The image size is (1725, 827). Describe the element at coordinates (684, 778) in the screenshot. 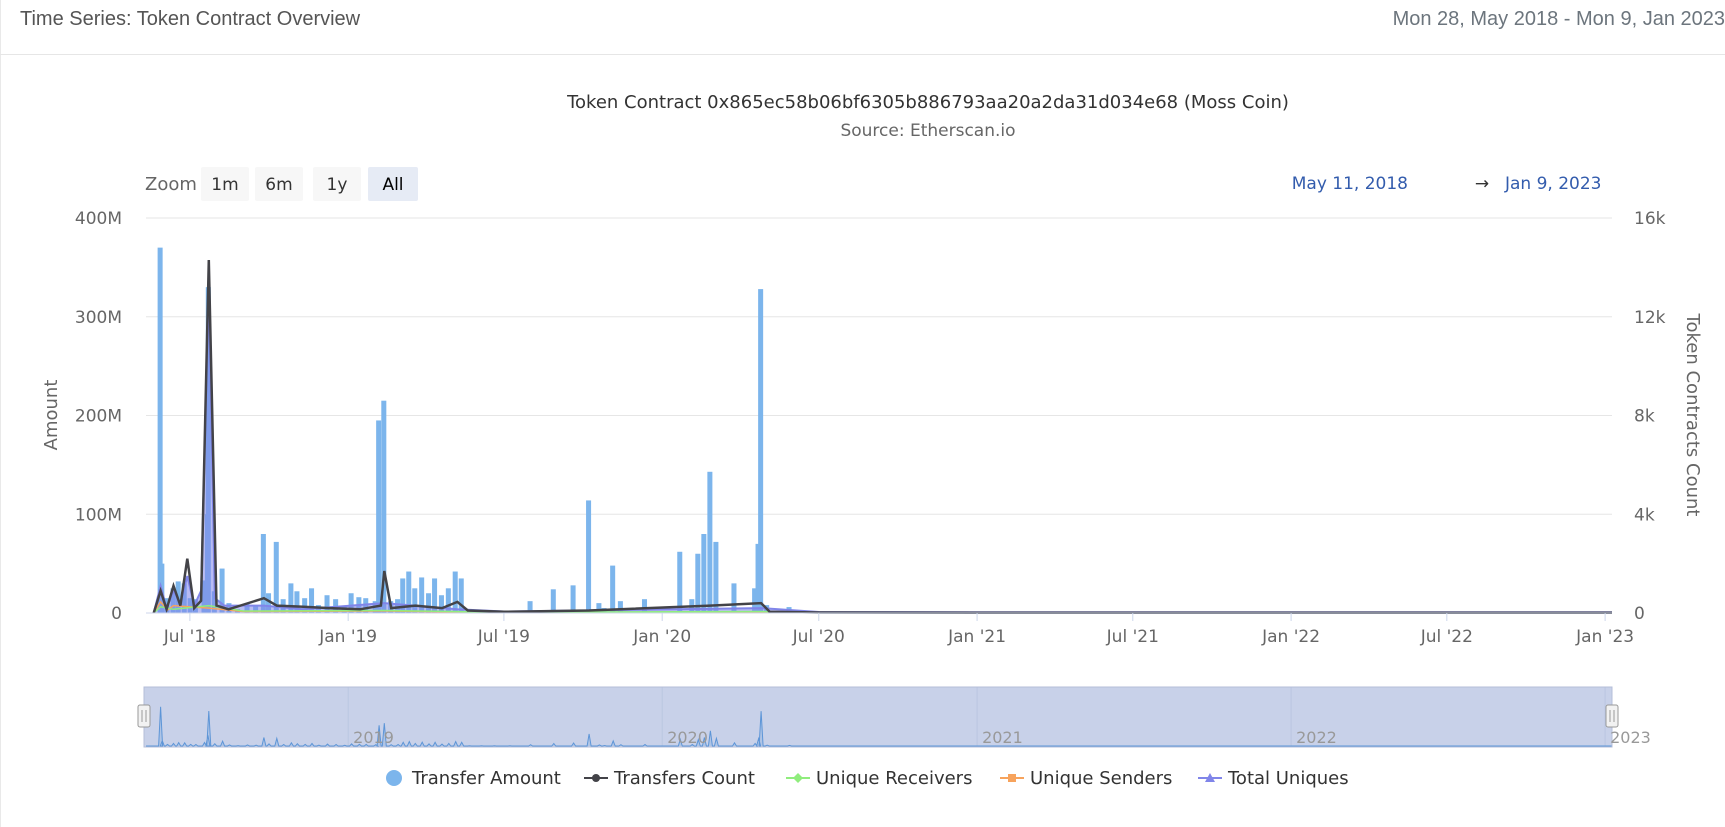

I see `legend-label: Transfers Count` at that location.